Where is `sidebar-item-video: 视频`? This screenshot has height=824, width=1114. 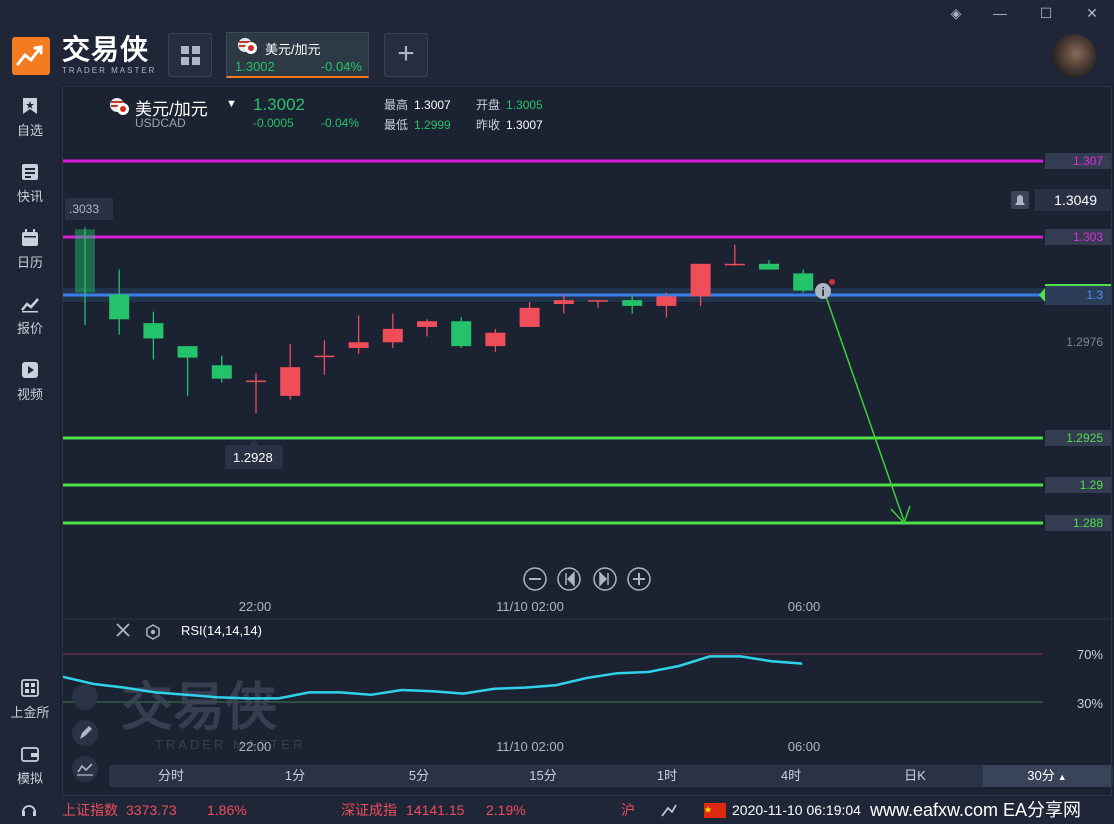 sidebar-item-video: 视频 is located at coordinates (30, 389).